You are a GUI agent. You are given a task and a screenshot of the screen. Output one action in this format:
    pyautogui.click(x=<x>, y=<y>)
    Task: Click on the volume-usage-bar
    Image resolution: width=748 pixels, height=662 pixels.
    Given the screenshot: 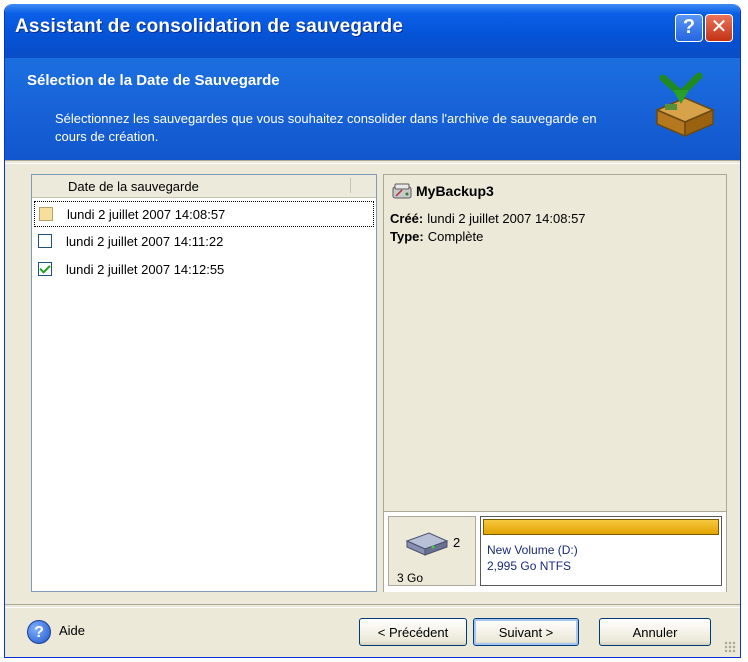 What is the action you would take?
    pyautogui.click(x=601, y=527)
    